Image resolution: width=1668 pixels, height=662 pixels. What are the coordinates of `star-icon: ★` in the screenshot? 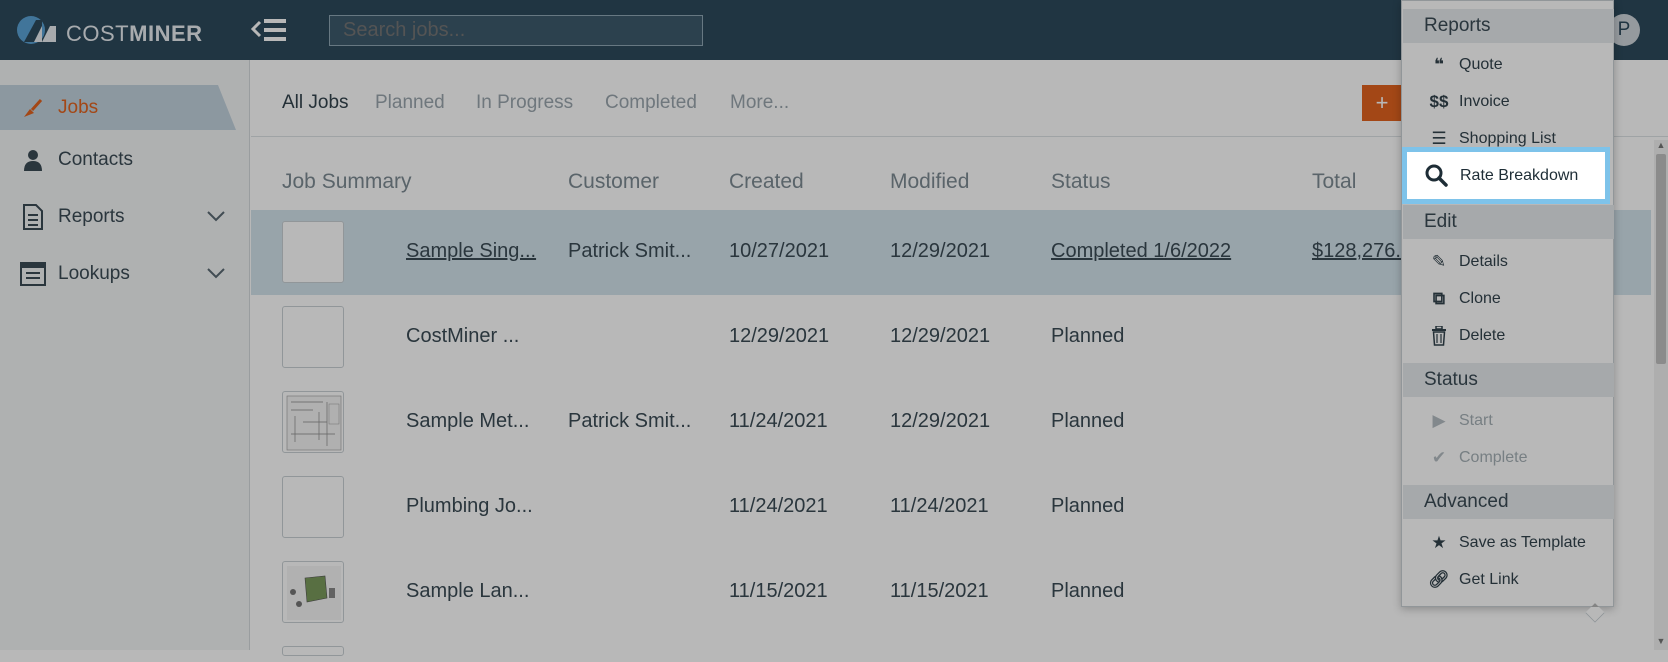 It's located at (1439, 542).